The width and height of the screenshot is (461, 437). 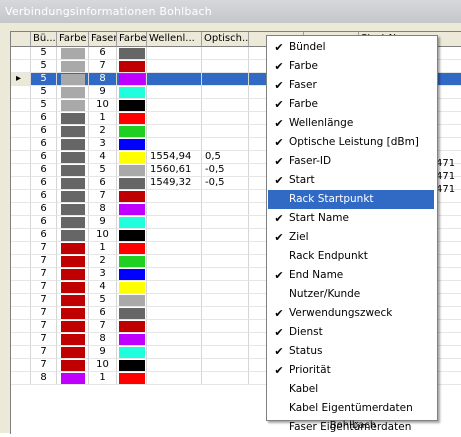 I want to click on menu-item: Kabel, so click(x=351, y=389).